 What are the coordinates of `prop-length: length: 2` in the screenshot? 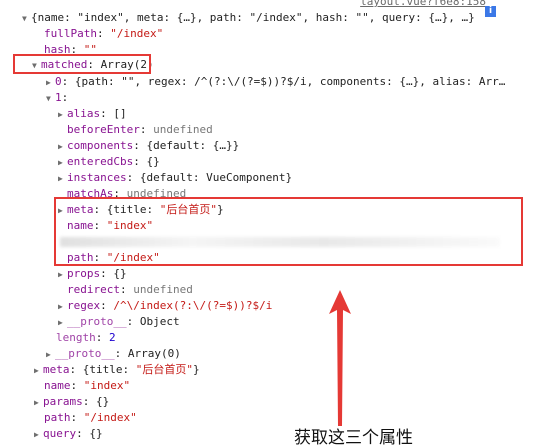 It's located at (86, 337).